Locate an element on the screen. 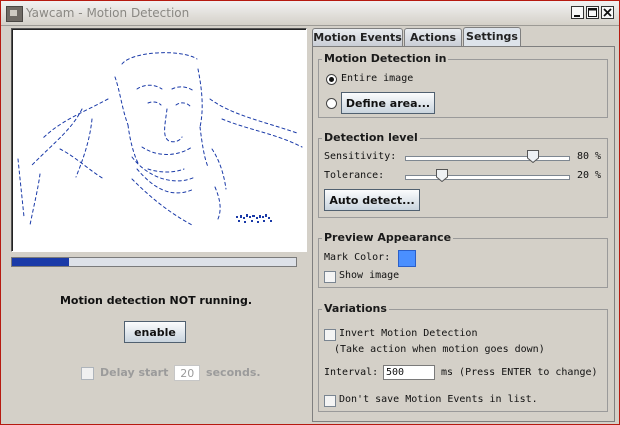 This screenshot has height=425, width=620. entire-image-radio is located at coordinates (331, 79).